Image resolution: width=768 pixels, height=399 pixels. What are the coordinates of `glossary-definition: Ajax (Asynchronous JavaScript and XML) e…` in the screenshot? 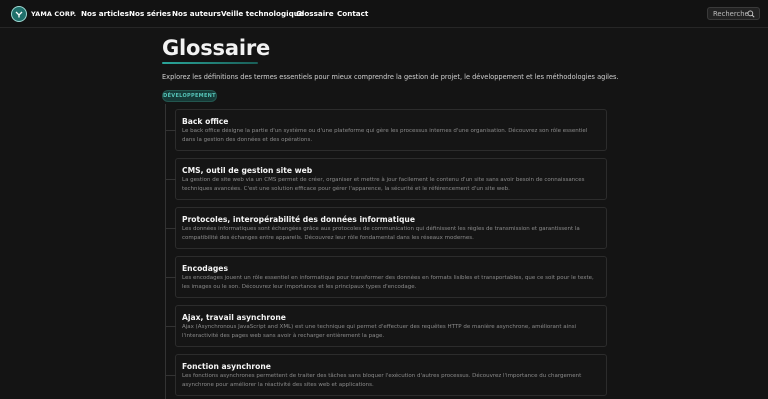 It's located at (379, 332).